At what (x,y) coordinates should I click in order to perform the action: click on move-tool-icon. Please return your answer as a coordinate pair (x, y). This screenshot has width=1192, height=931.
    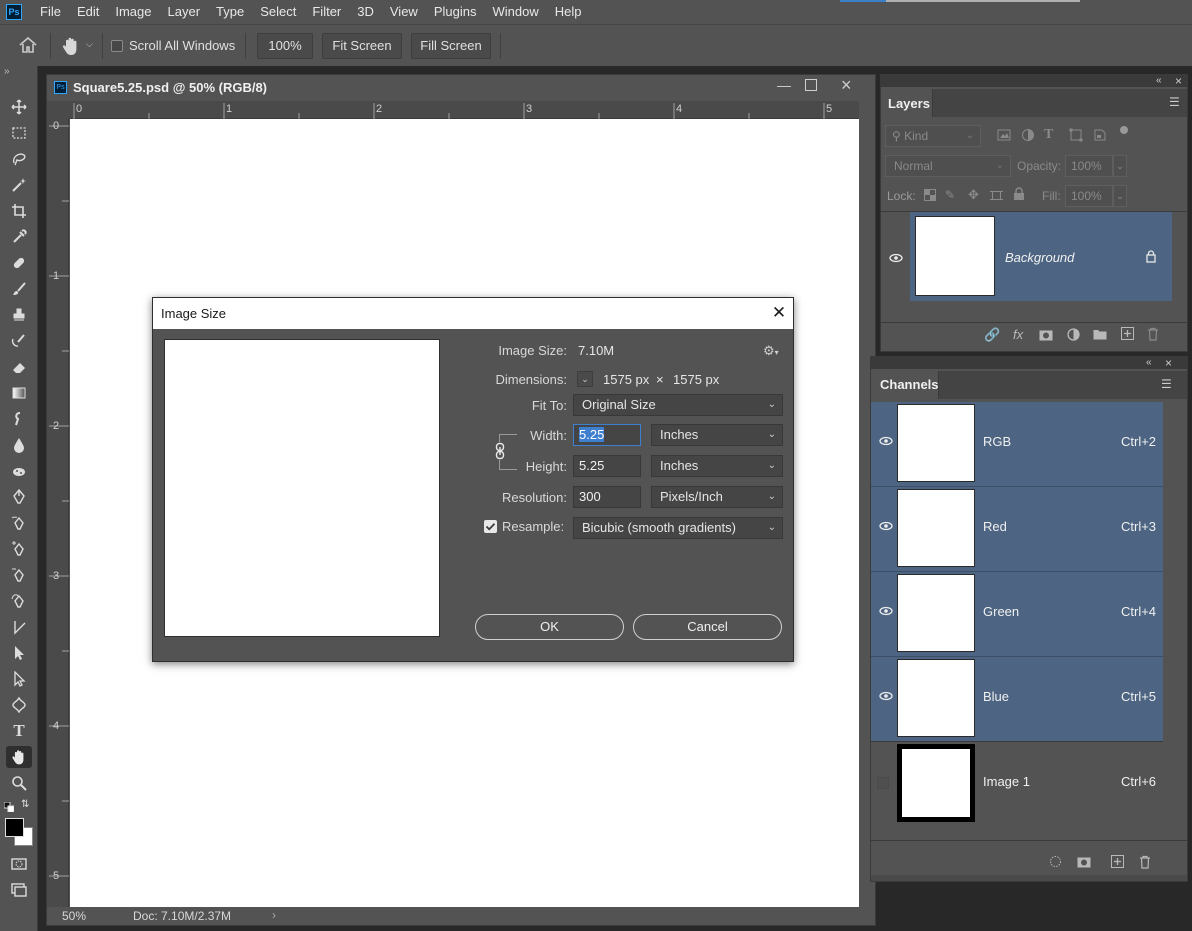
    Looking at the image, I should click on (19, 107).